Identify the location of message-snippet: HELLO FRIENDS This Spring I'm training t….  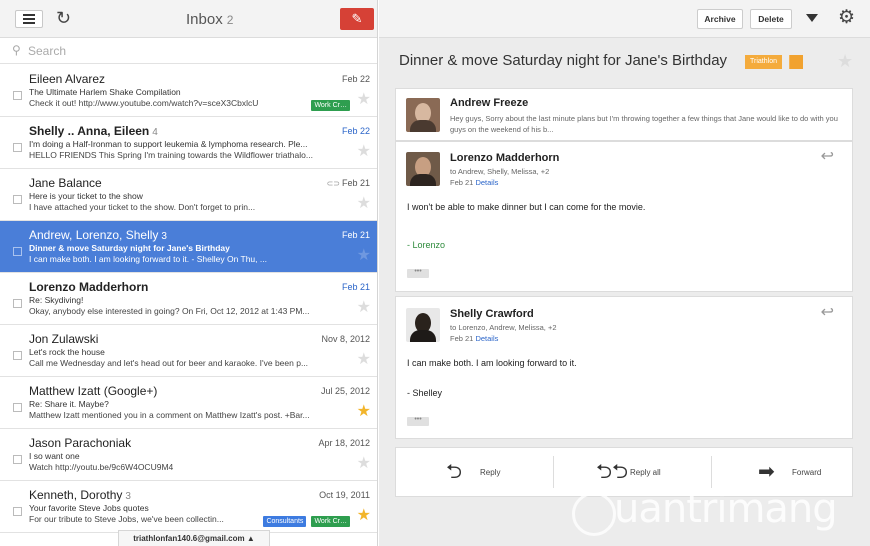
(171, 155).